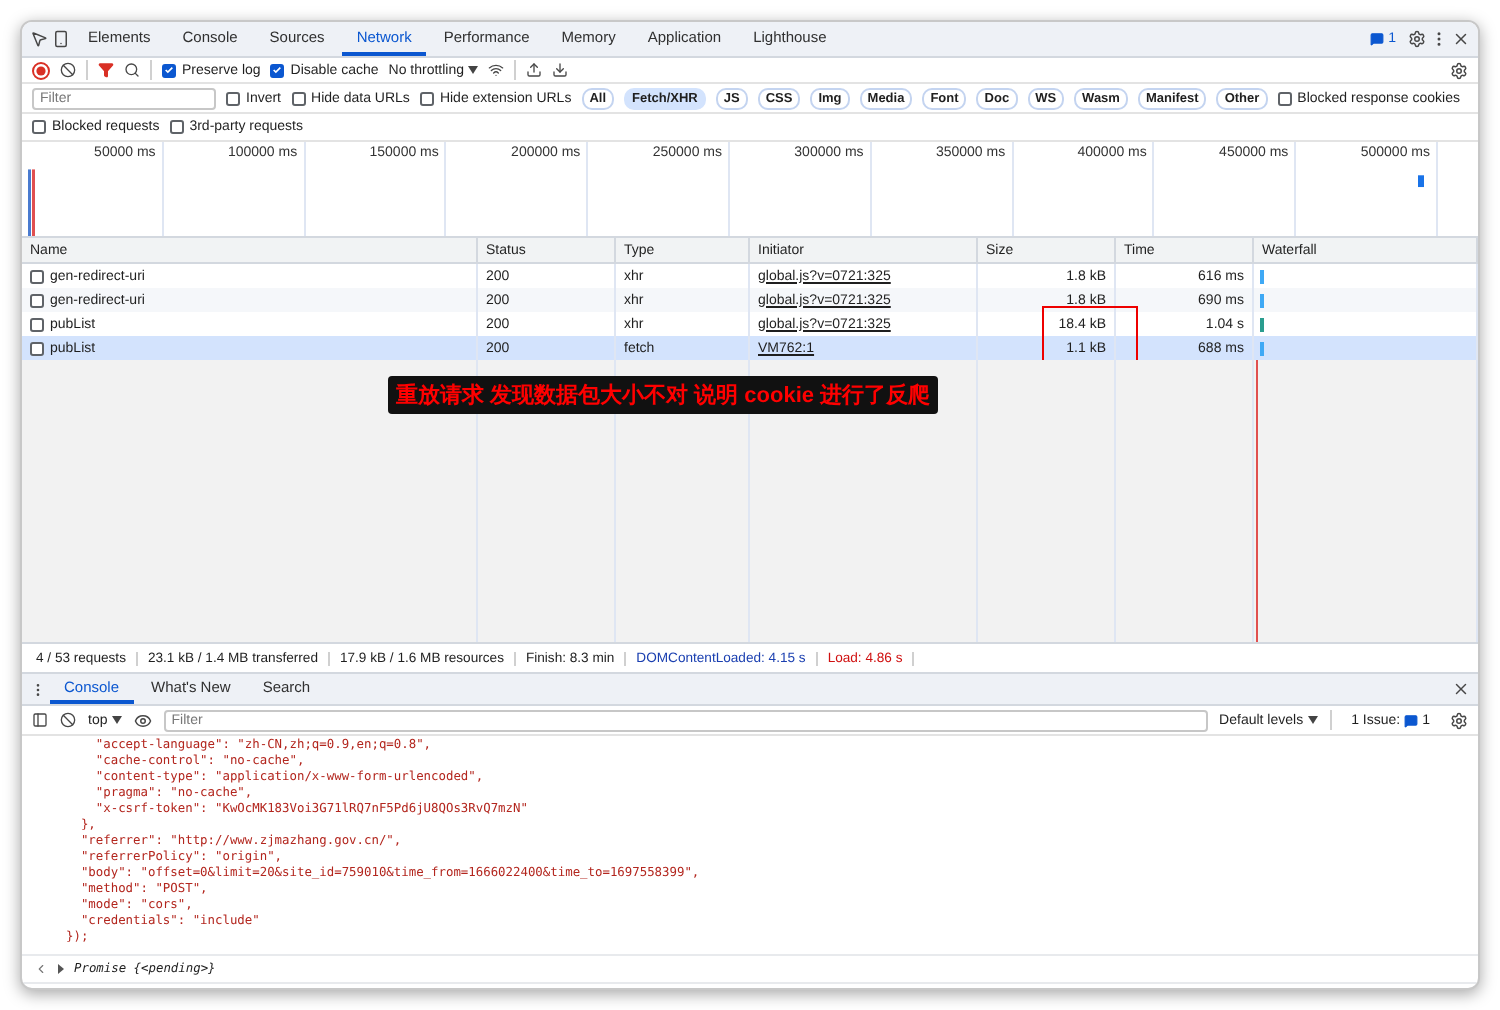 The height and width of the screenshot is (1010, 1500). Describe the element at coordinates (496, 70) in the screenshot. I see `wifi-icon` at that location.